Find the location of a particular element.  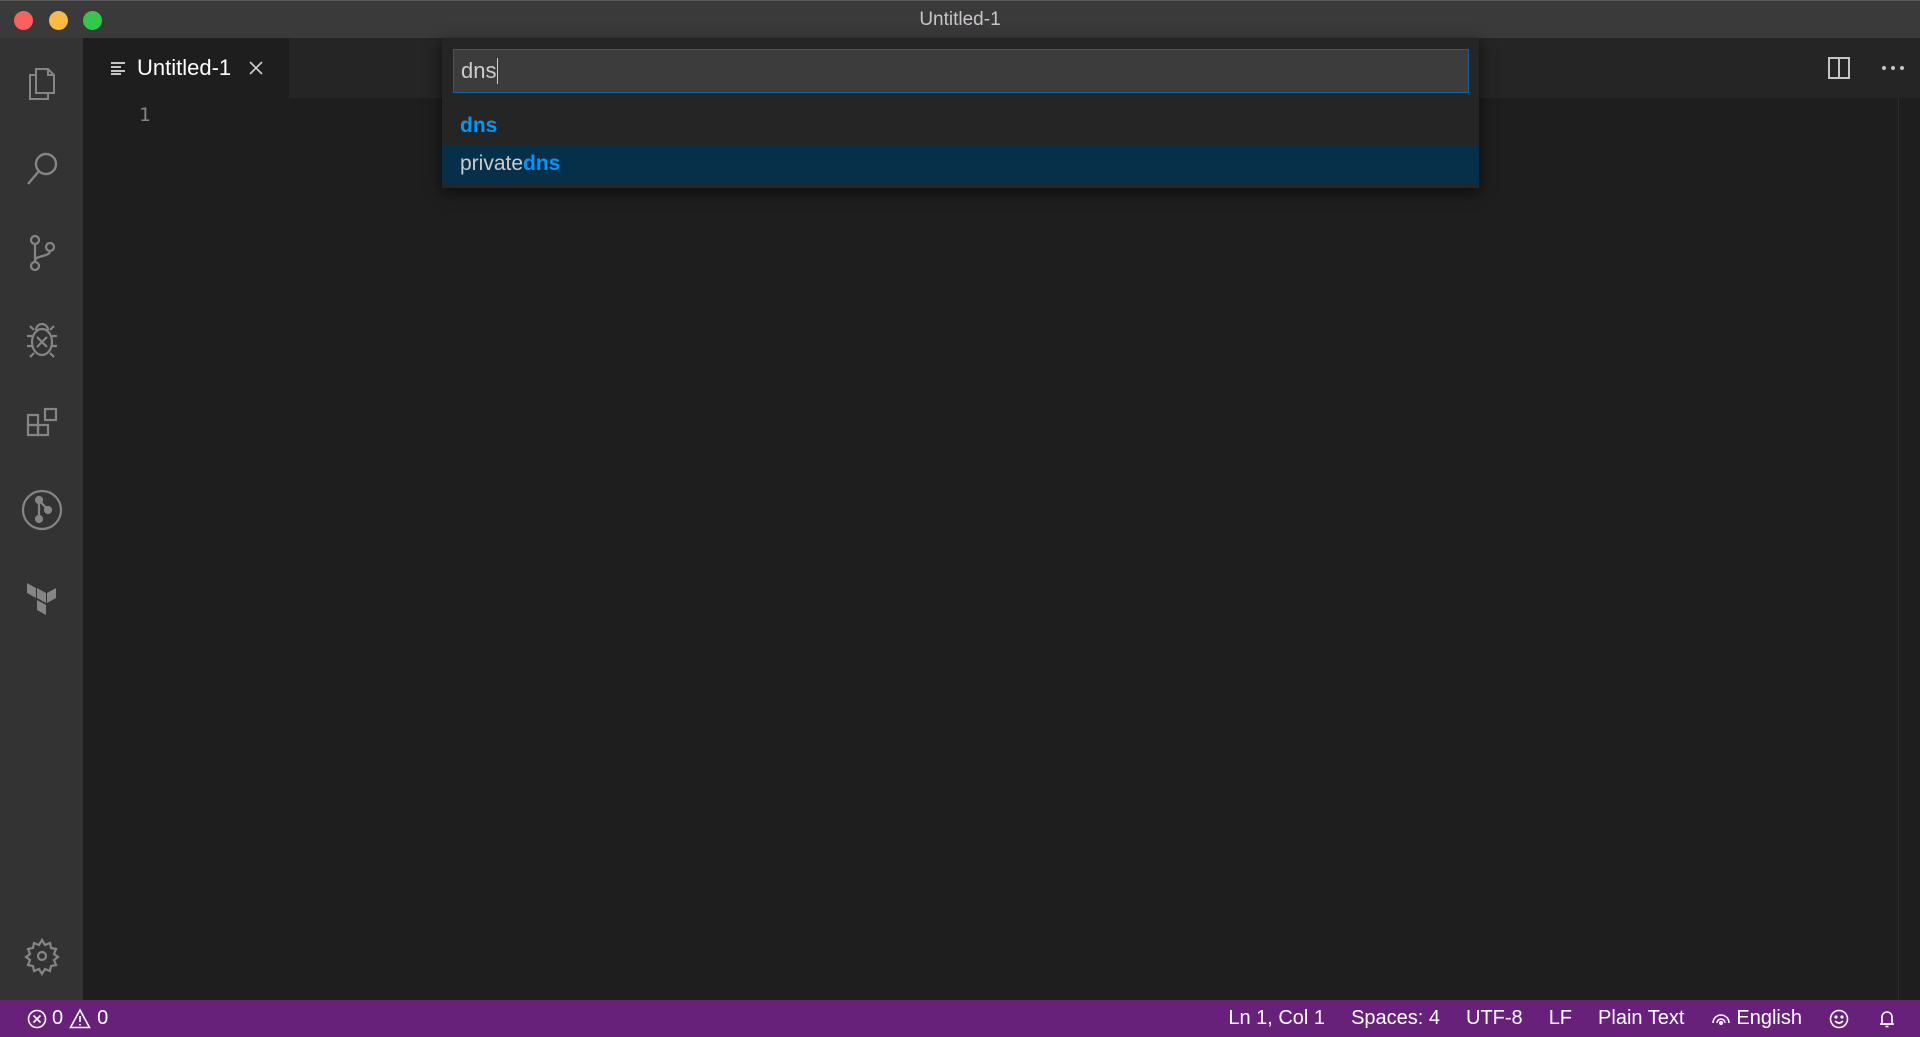

activity-debug is located at coordinates (41, 340).